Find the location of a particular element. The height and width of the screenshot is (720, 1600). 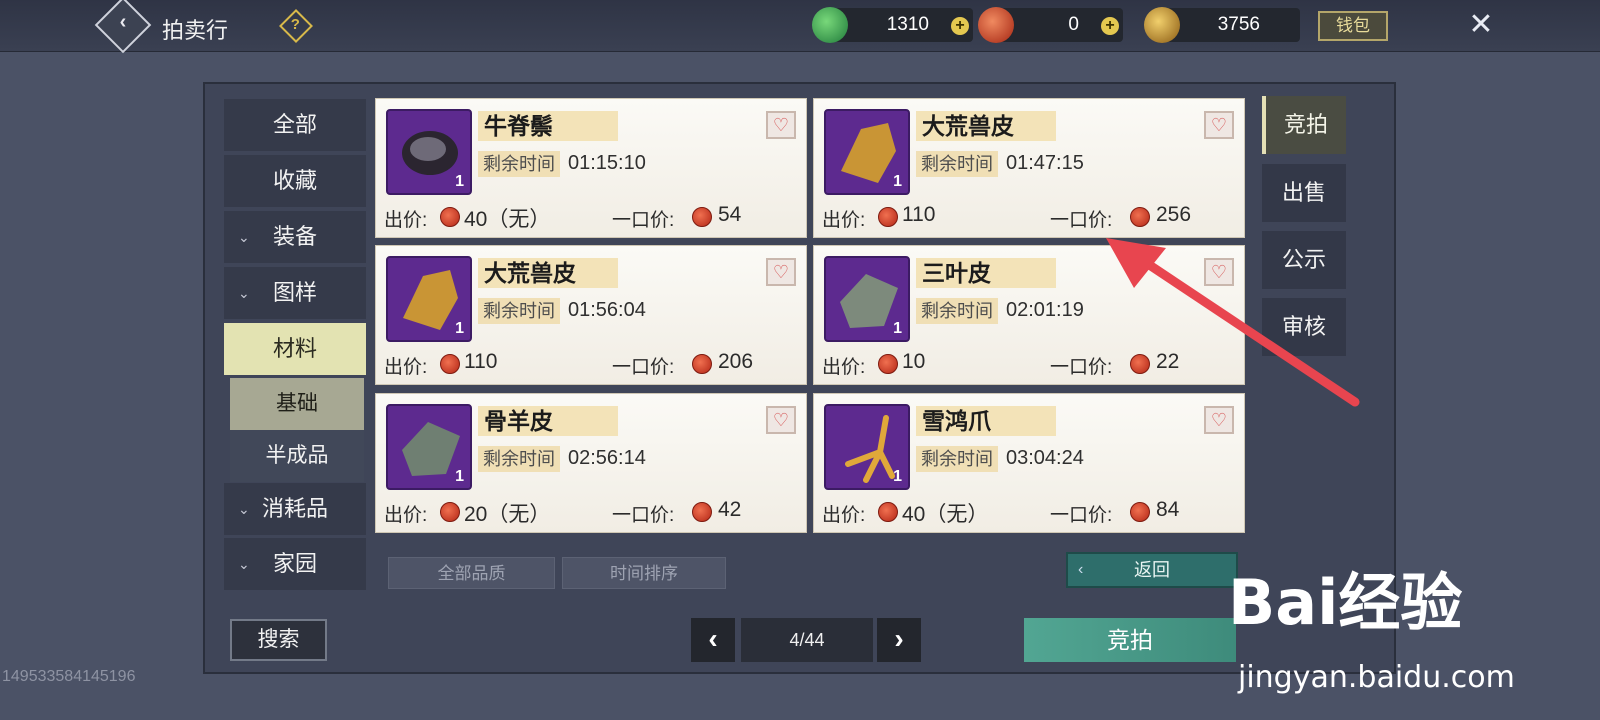

remaining-time: 03:04:24 is located at coordinates (1045, 458).